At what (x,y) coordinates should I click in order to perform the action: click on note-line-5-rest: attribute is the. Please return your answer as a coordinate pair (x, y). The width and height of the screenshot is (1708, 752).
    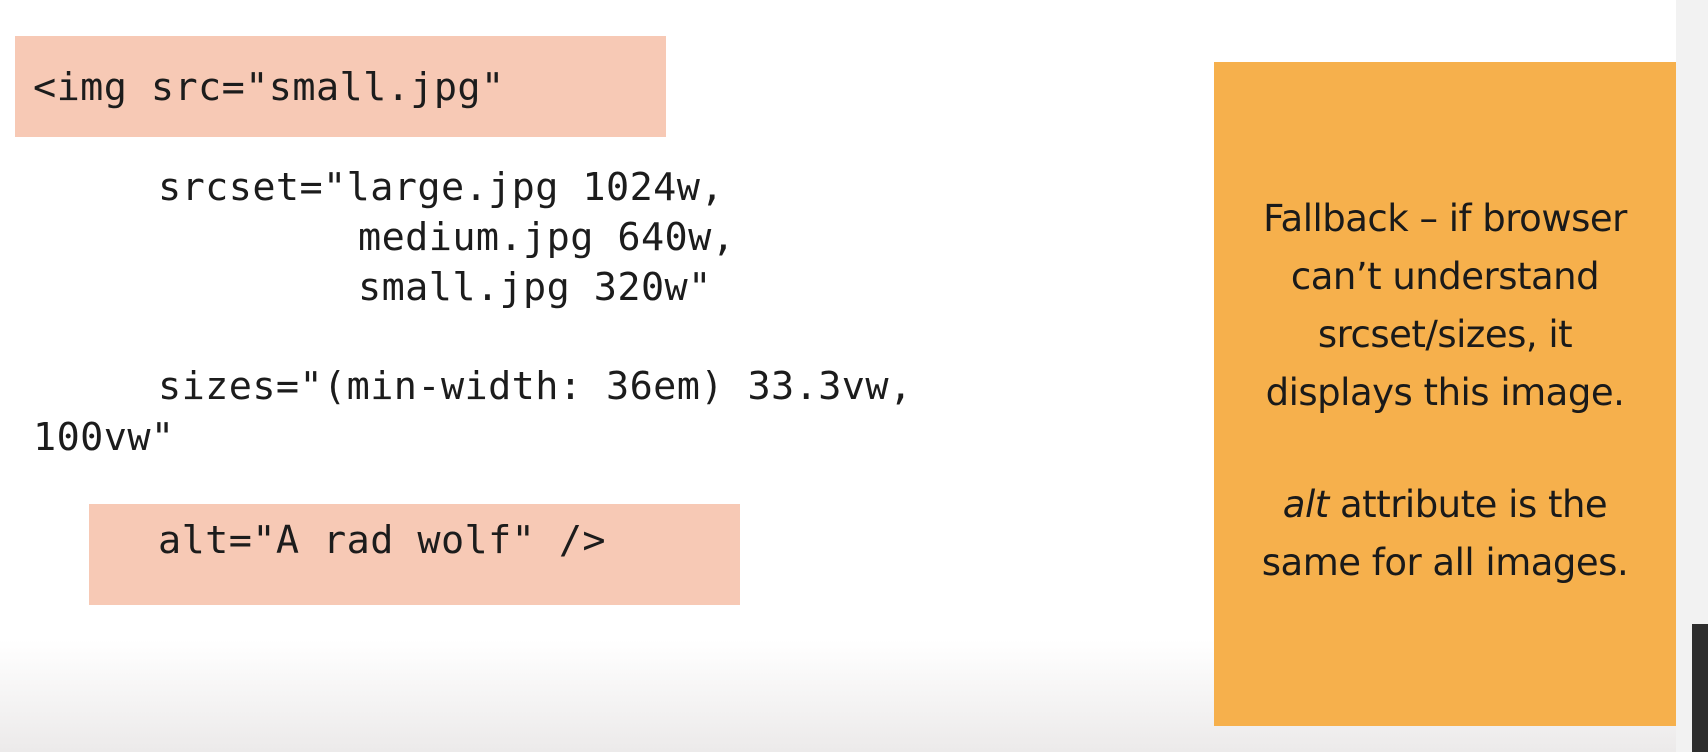
    Looking at the image, I should click on (1468, 504).